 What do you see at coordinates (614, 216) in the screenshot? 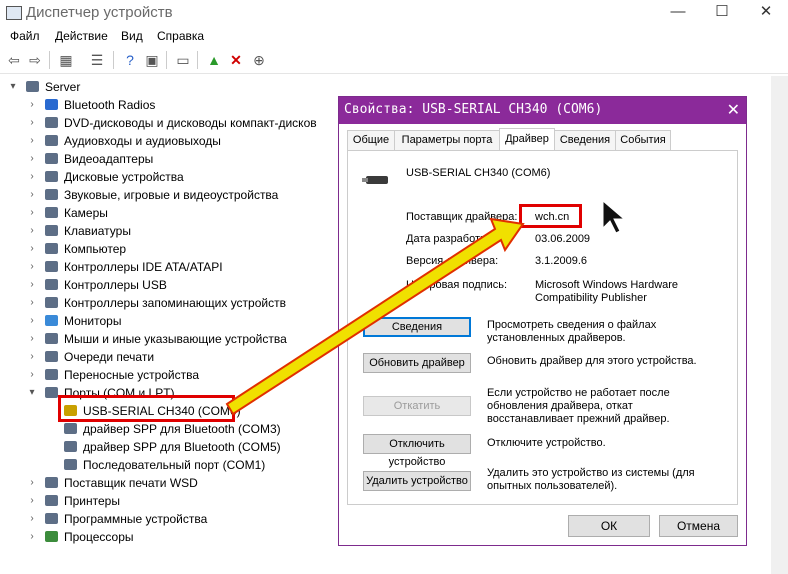
I see `mouse-cursor-icon` at bounding box center [614, 216].